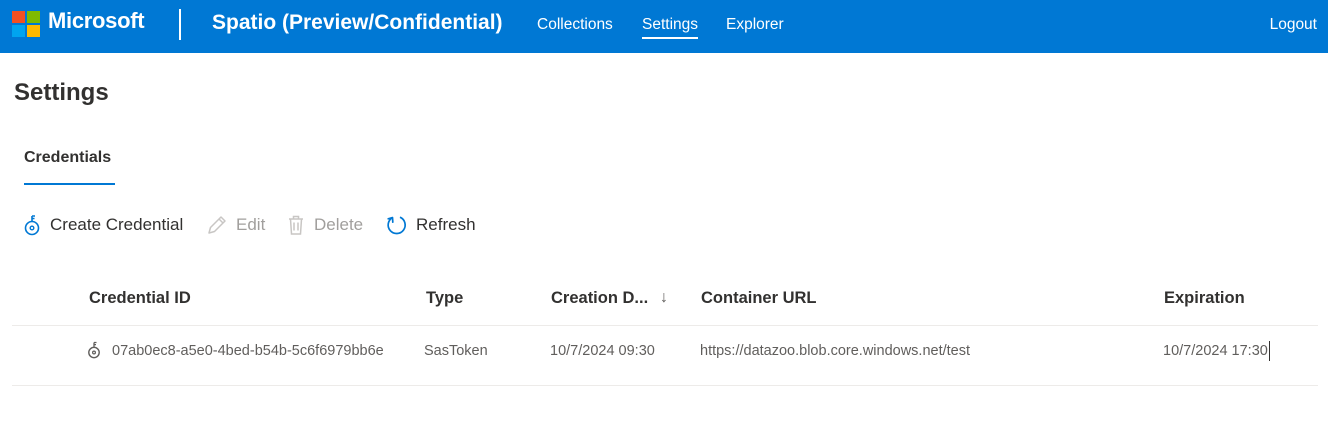 Image resolution: width=1328 pixels, height=443 pixels. I want to click on microsoft-logo-icon, so click(26, 24).